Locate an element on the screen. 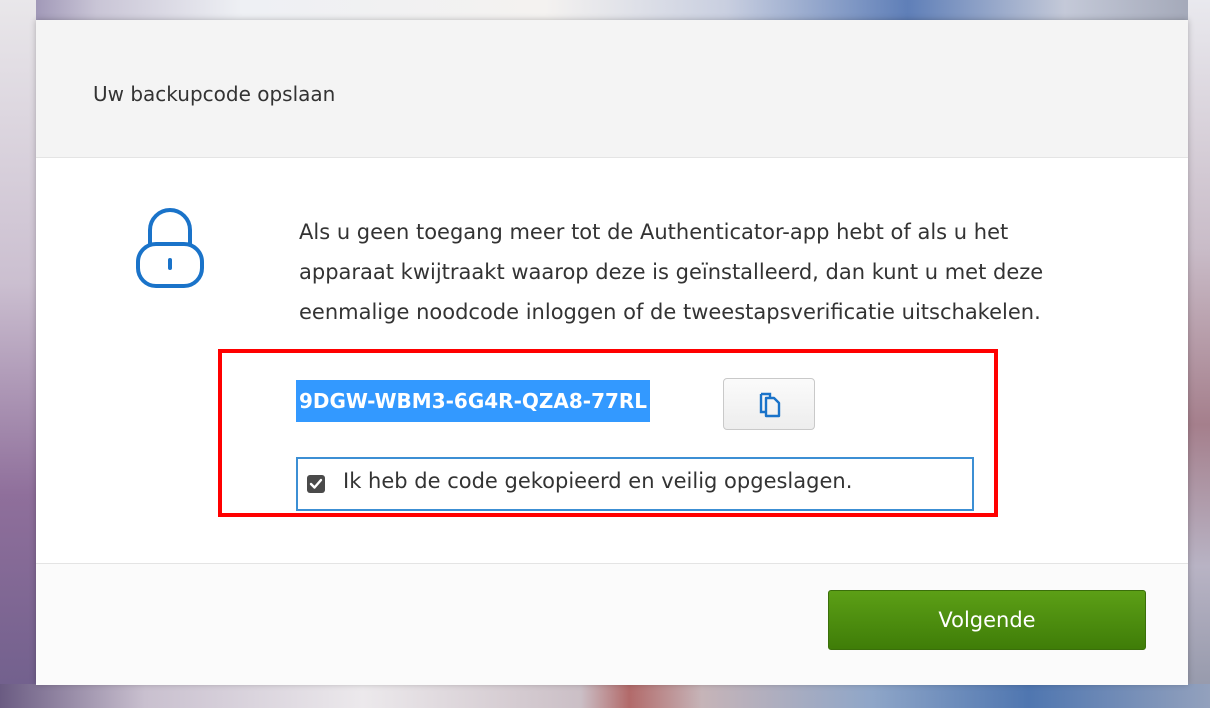 Image resolution: width=1210 pixels, height=708 pixels. background-backdrop-bottom is located at coordinates (605, 696).